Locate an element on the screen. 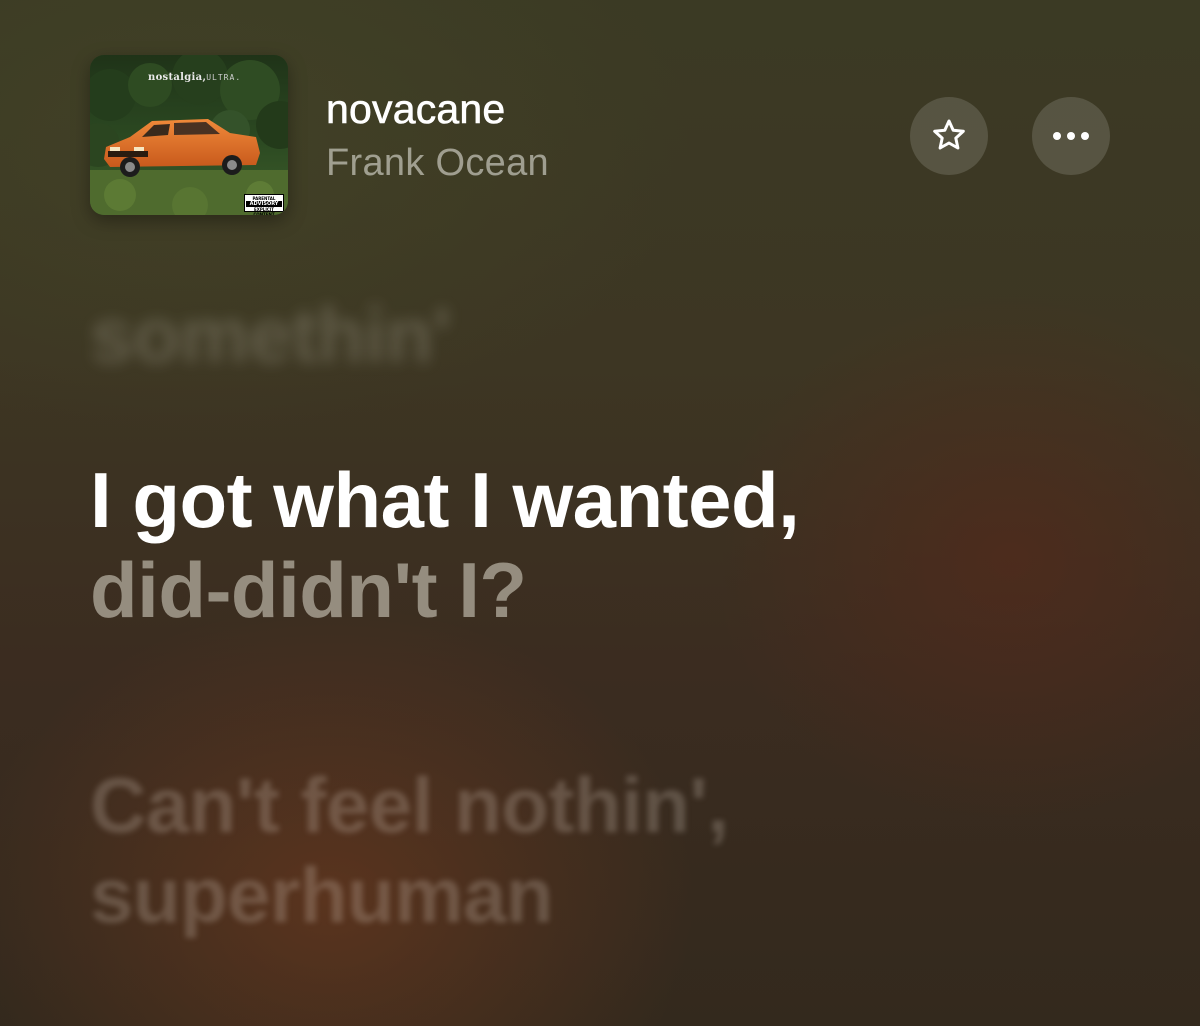 The image size is (1200, 1026). more-options-button is located at coordinates (1071, 136).